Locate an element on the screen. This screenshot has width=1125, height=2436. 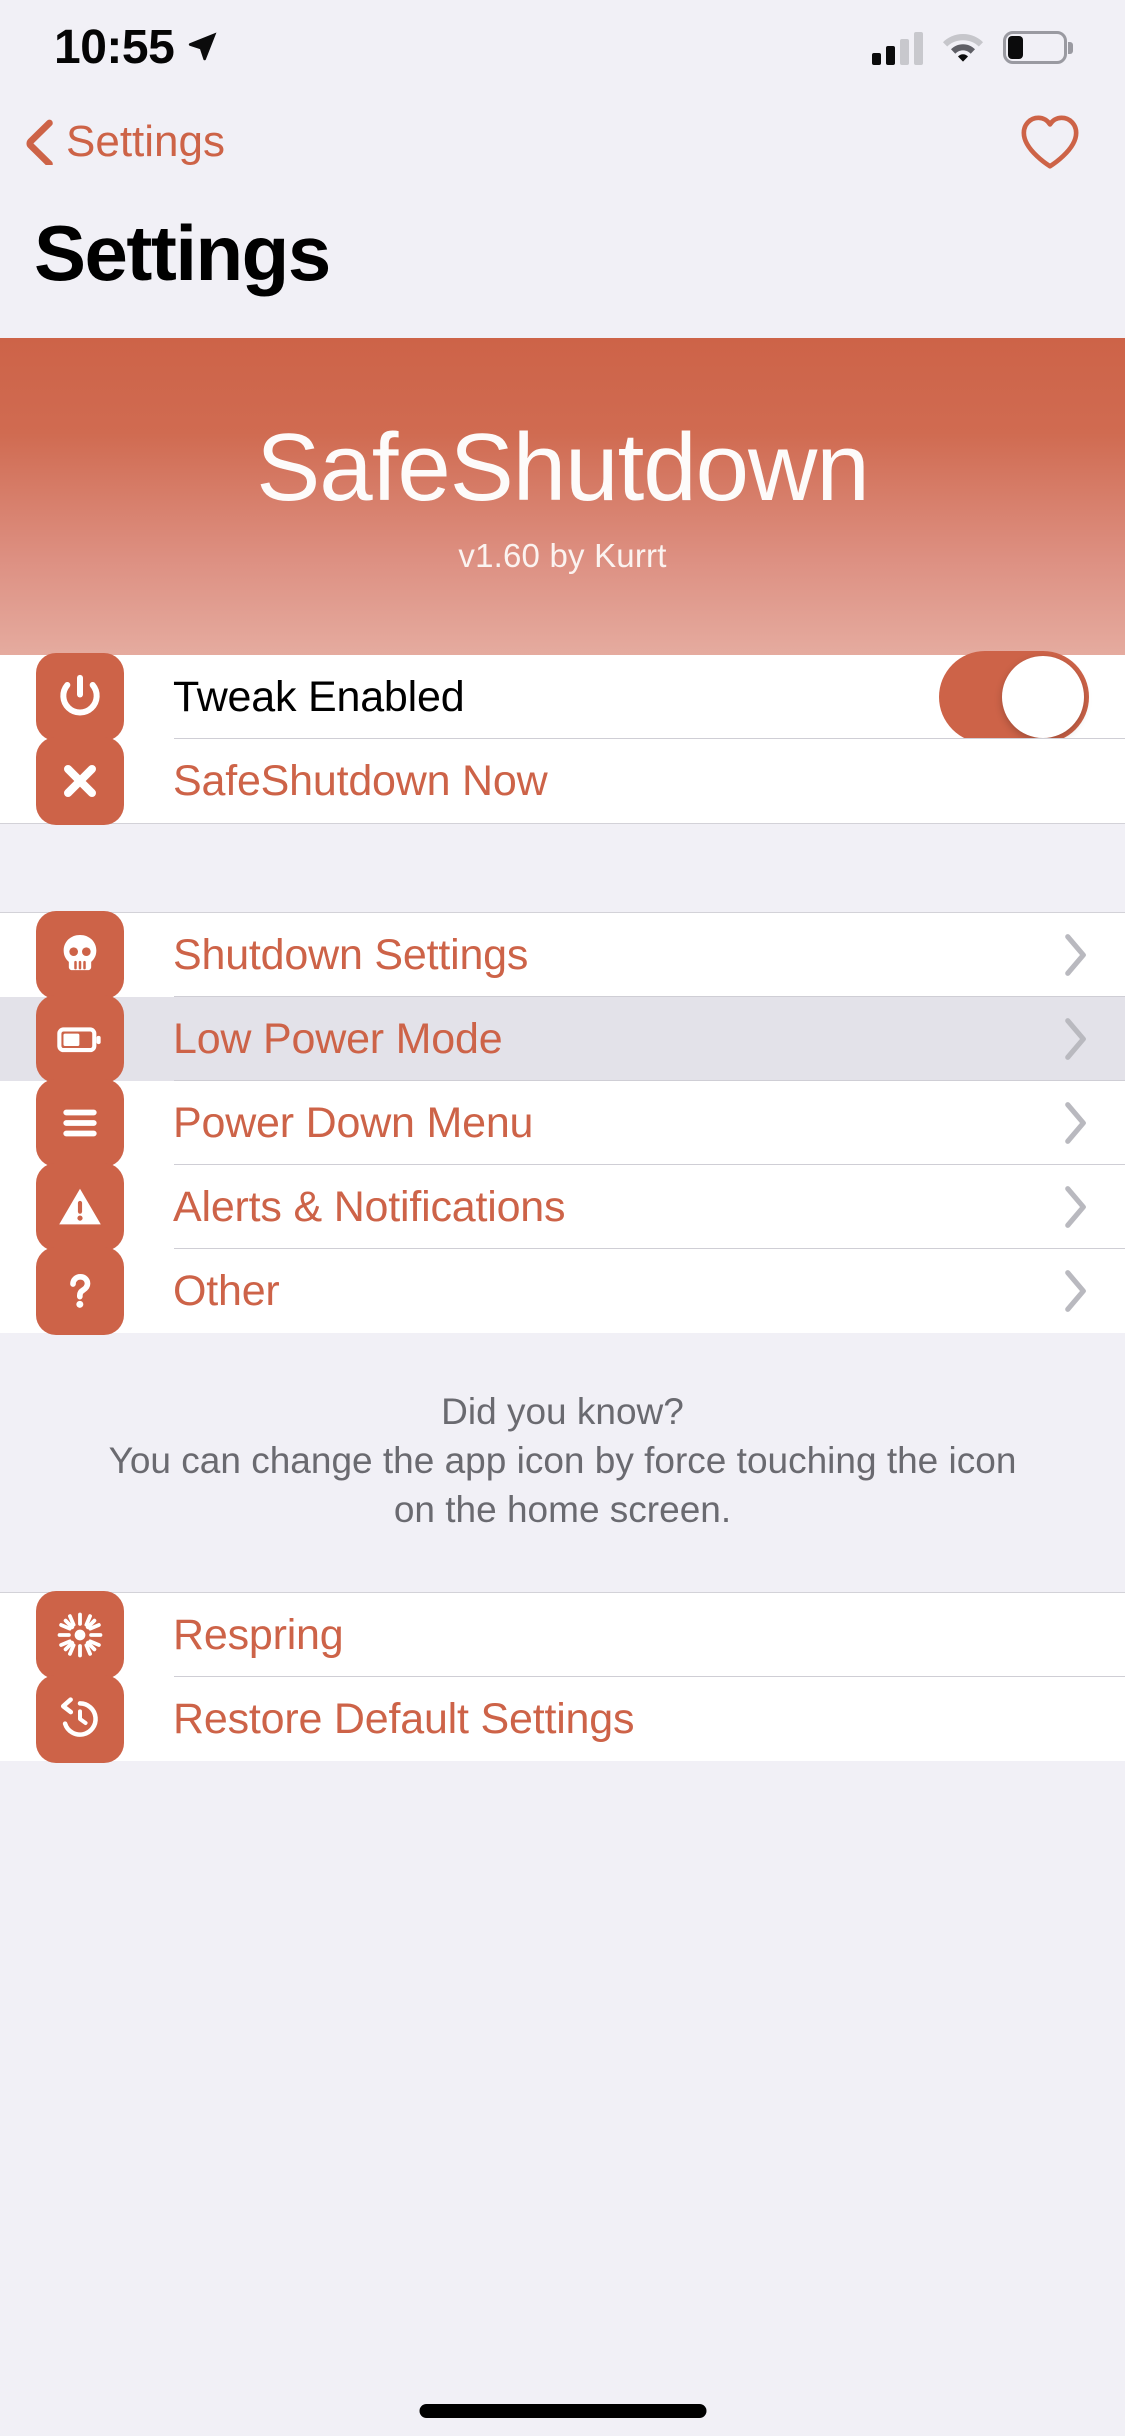
footer-note-line2: on the home screen. is located at coordinates (562, 1509).